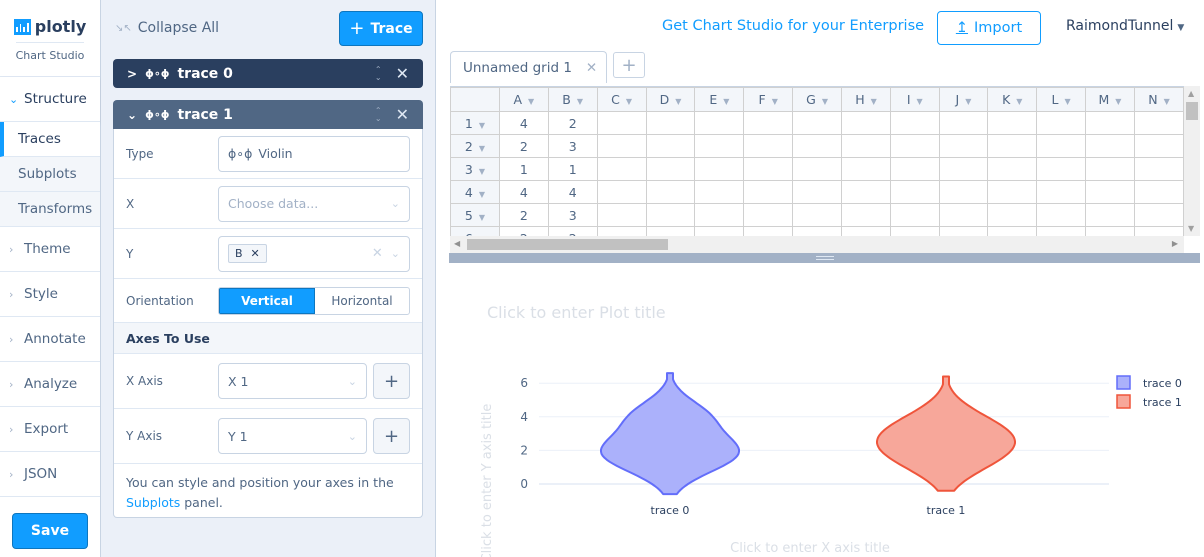  I want to click on enterprise-link: Get Chart Studio for your Enterprise, so click(793, 26).